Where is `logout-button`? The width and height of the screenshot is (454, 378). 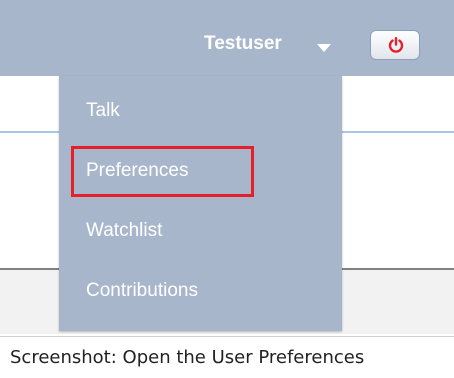 logout-button is located at coordinates (395, 45).